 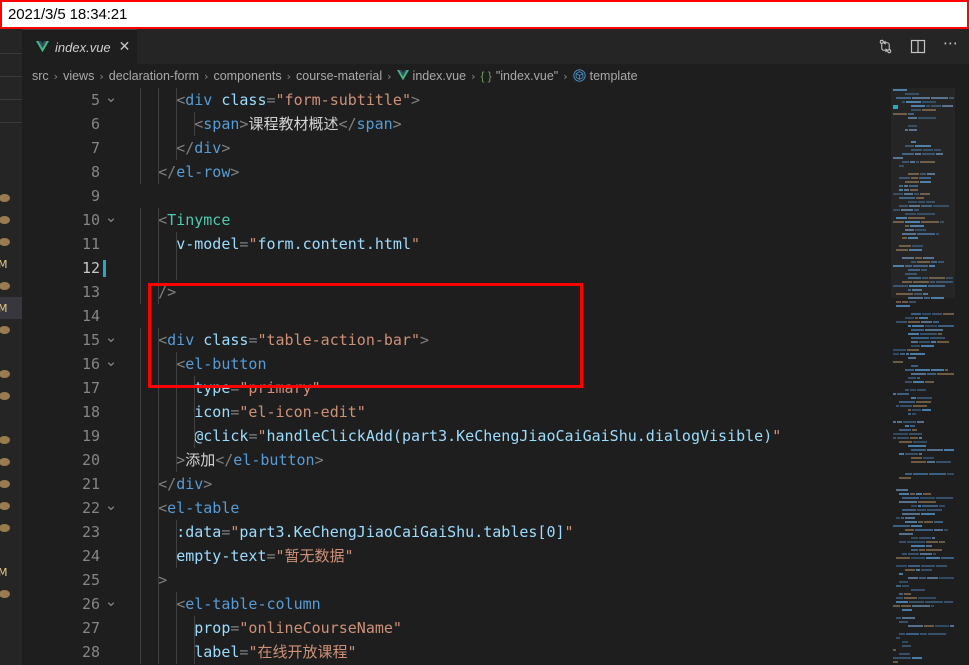 I want to click on code-line: <el-table, so click(x=514, y=508).